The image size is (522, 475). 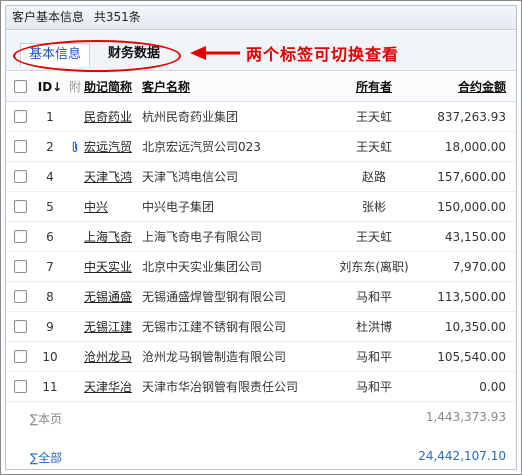 I want to click on row-customer-name: 上海飞奇电子有限公司, so click(x=202, y=237).